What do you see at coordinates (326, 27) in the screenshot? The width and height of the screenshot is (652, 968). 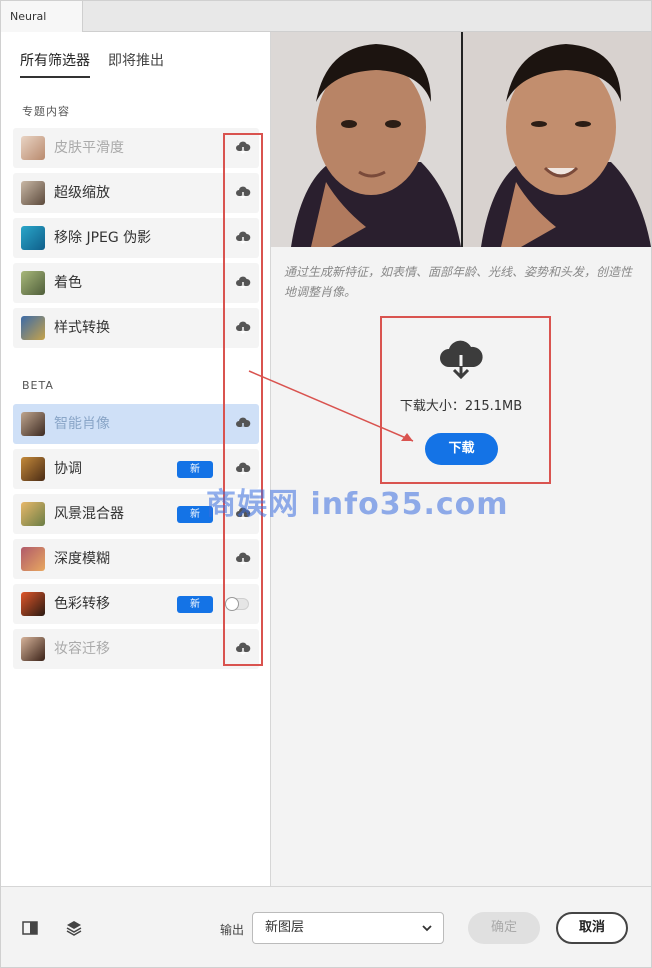 I see `panel-tab-bar: Neural Filters` at bounding box center [326, 27].